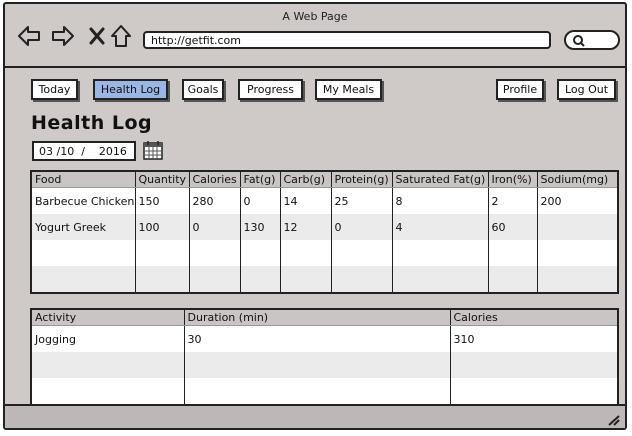 The height and width of the screenshot is (436, 632). I want to click on nav-my-meals-button: My Meals, so click(348, 89).